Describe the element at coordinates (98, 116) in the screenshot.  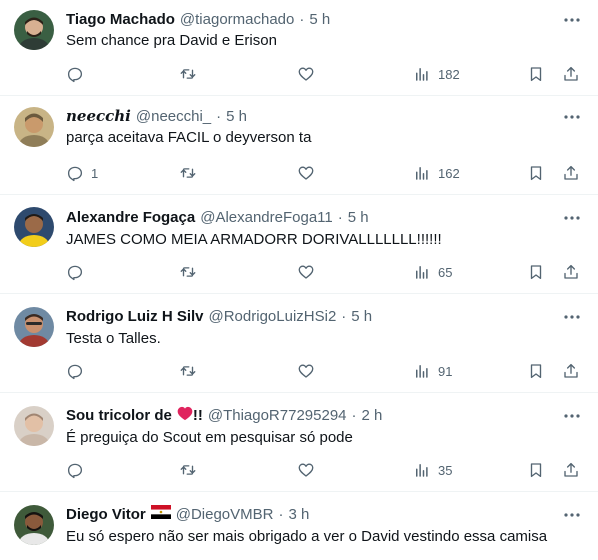
I see `author-name: neecchi` at that location.